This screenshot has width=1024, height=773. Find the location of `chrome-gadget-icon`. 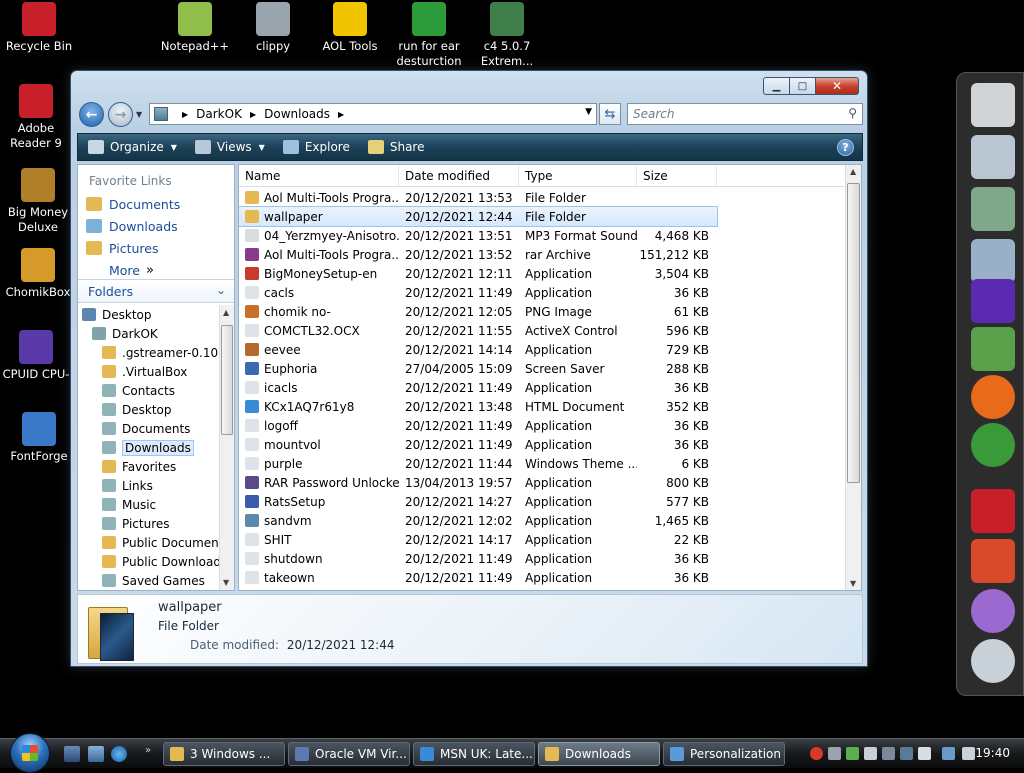

chrome-gadget-icon is located at coordinates (993, 445).